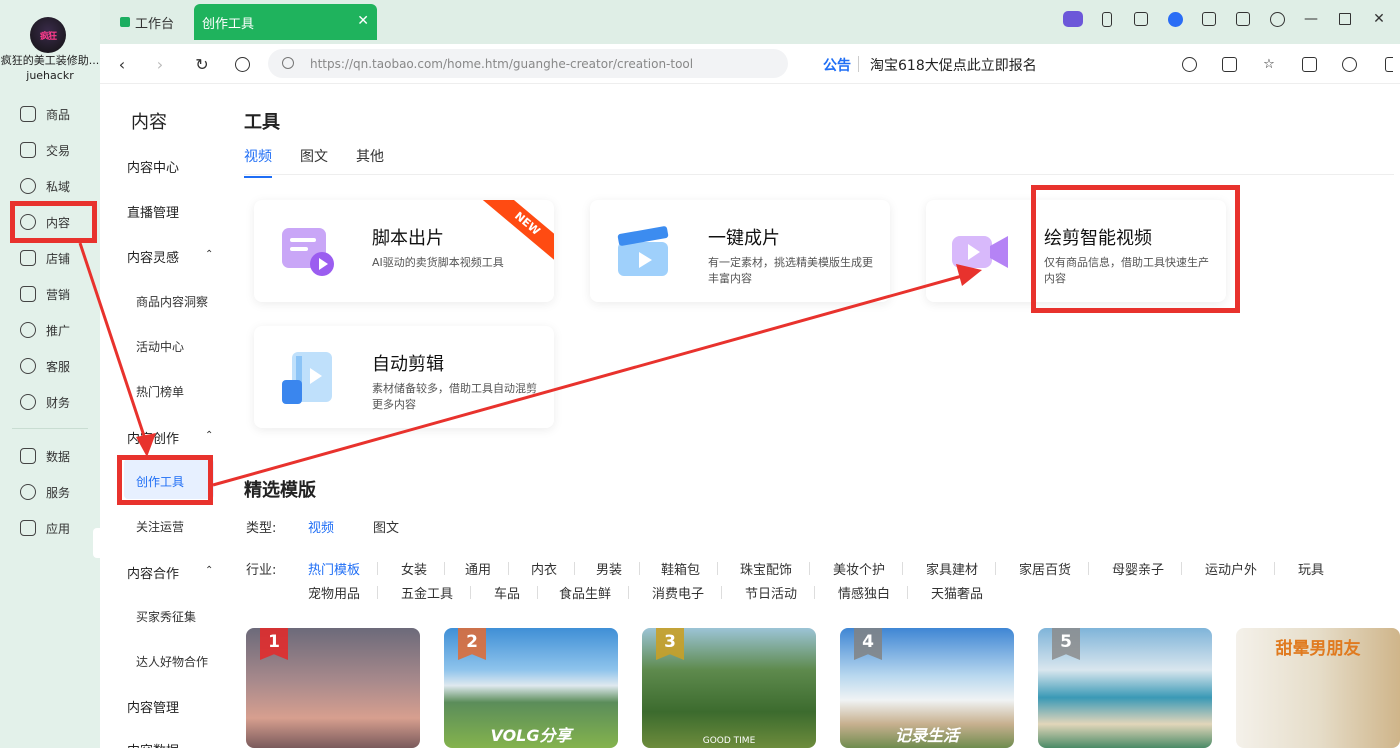 The image size is (1400, 748). Describe the element at coordinates (113, 344) in the screenshot. I see `annotation-arrow-line` at that location.